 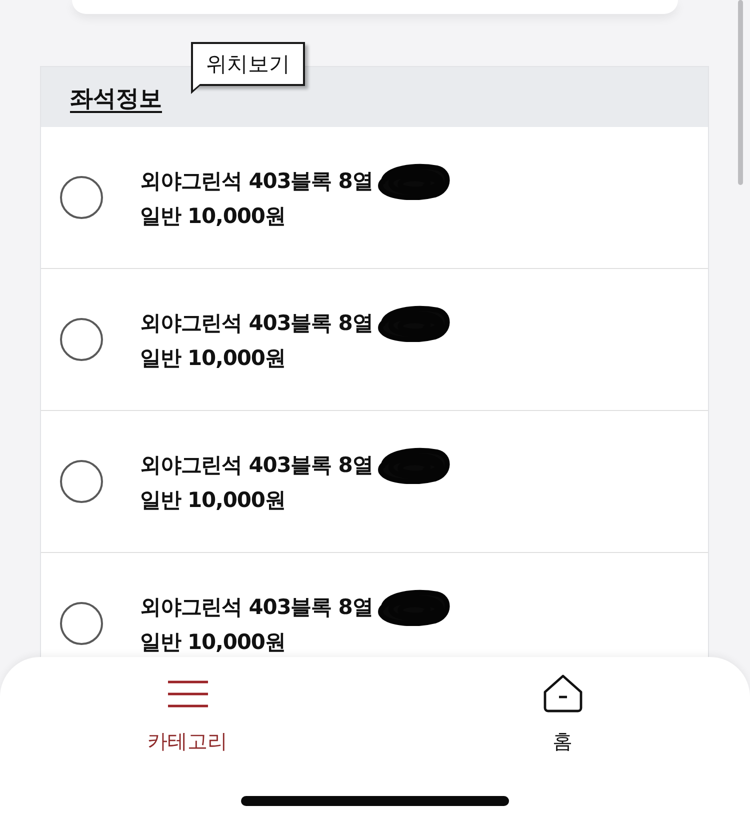 What do you see at coordinates (562, 694) in the screenshot?
I see `home-icon` at bounding box center [562, 694].